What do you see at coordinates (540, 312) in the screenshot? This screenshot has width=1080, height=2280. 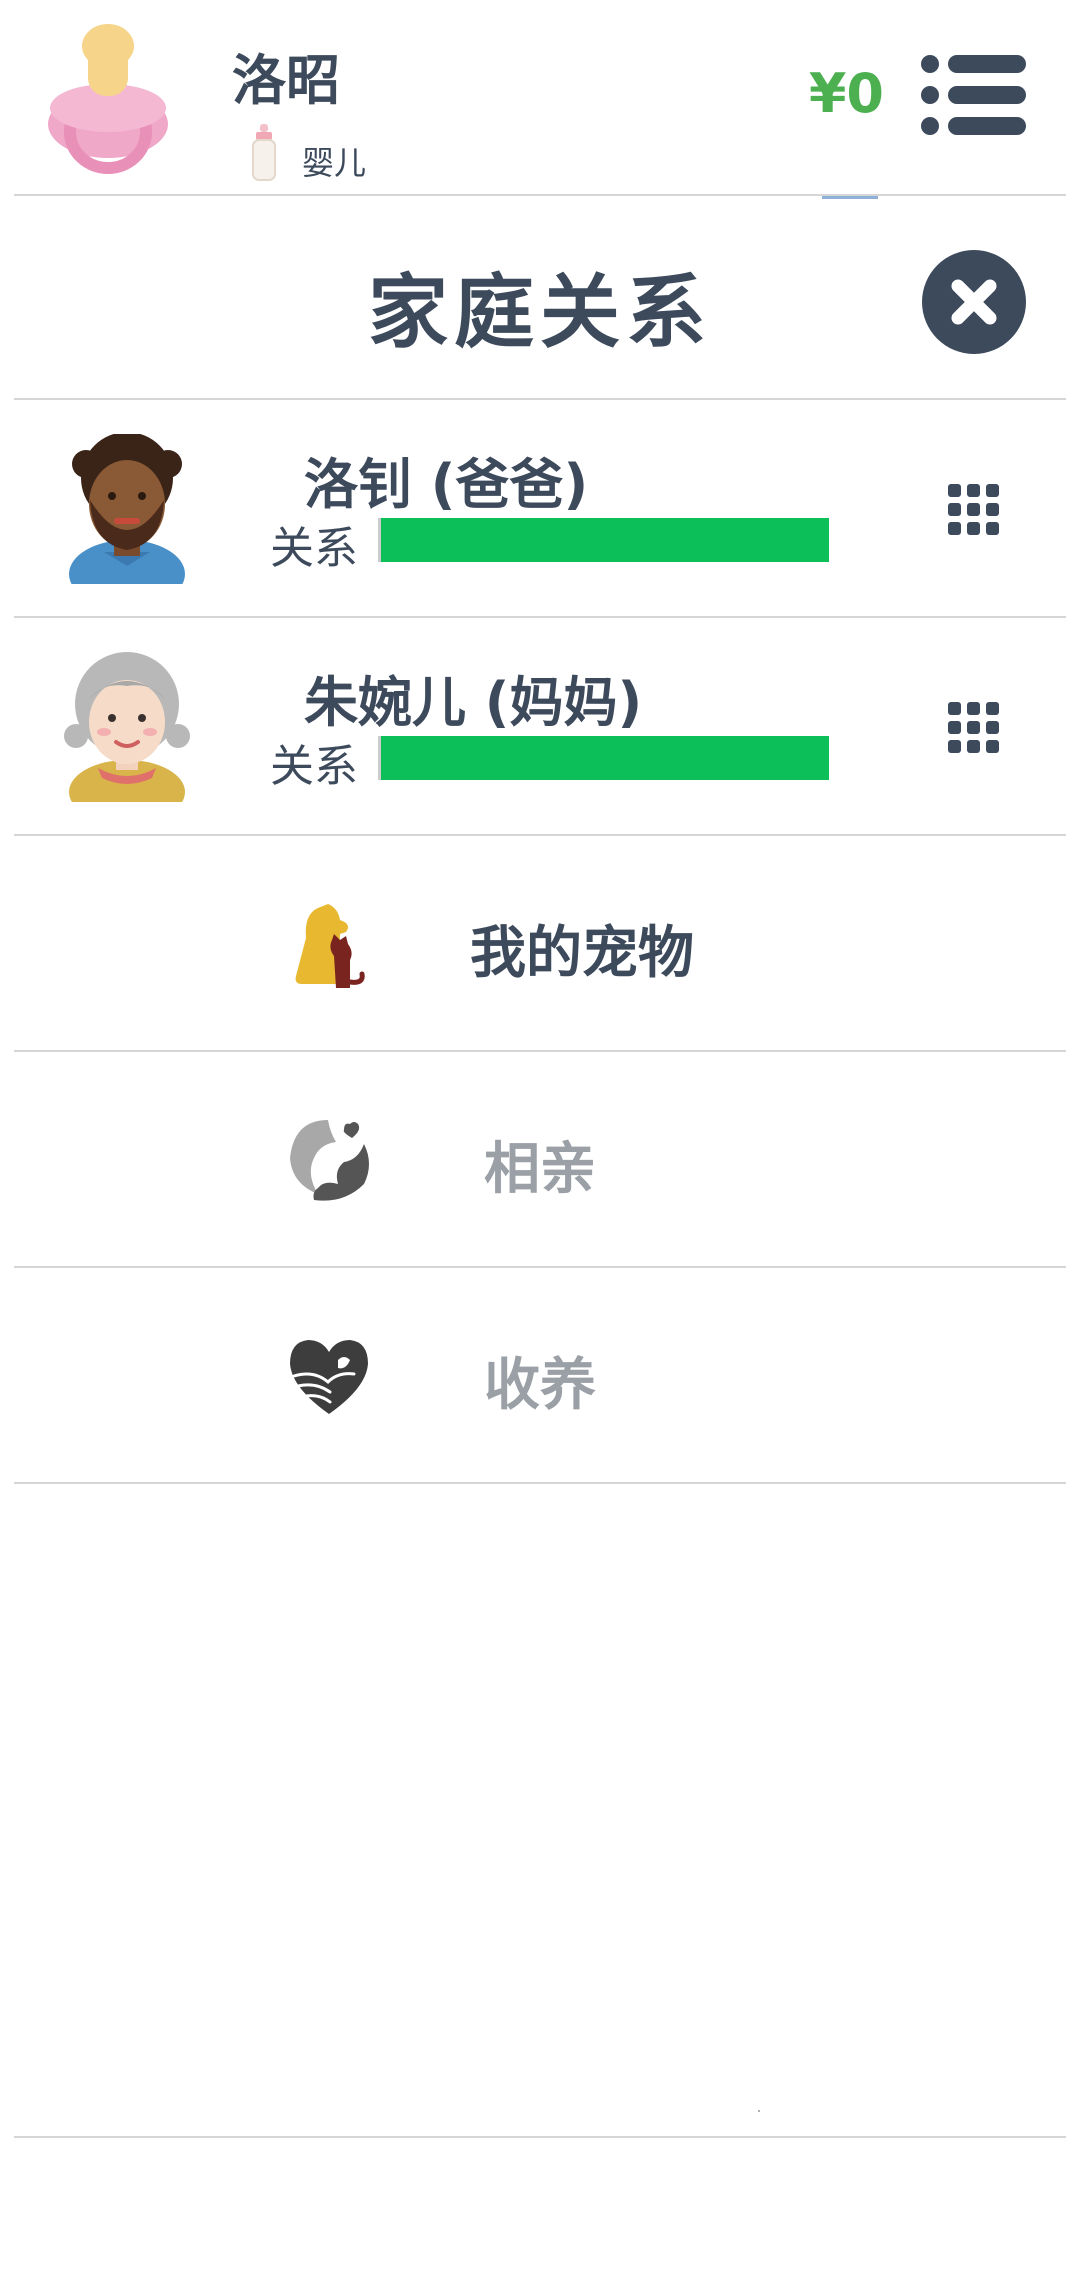 I see `dialog-title: 家庭关系` at bounding box center [540, 312].